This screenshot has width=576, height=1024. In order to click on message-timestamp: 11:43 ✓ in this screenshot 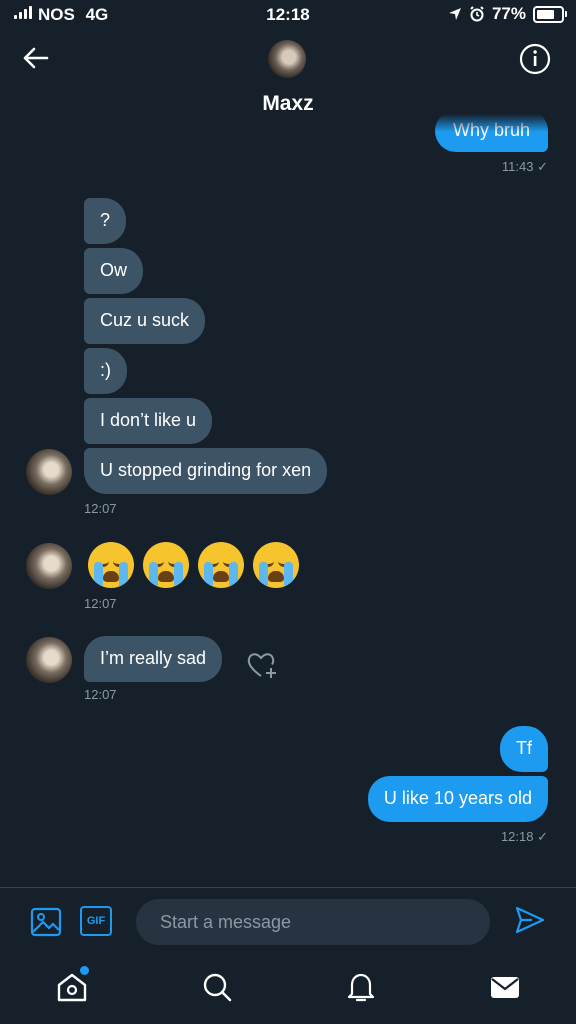, I will do `click(524, 166)`.